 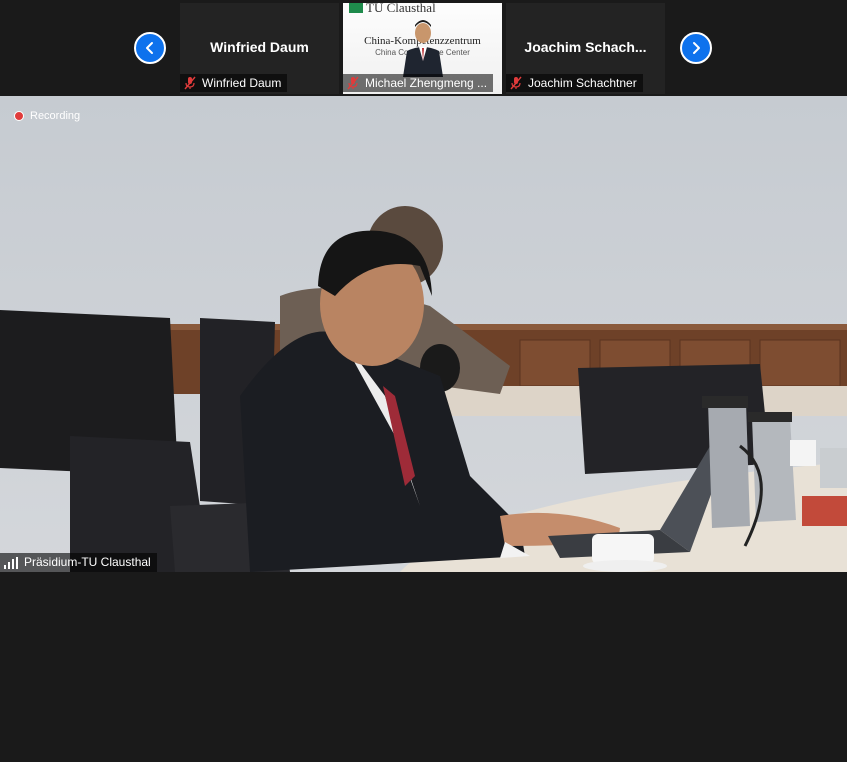 I want to click on participant-tile-winfried-daum: Winfried Daum Winfried Daum, so click(x=259, y=48).